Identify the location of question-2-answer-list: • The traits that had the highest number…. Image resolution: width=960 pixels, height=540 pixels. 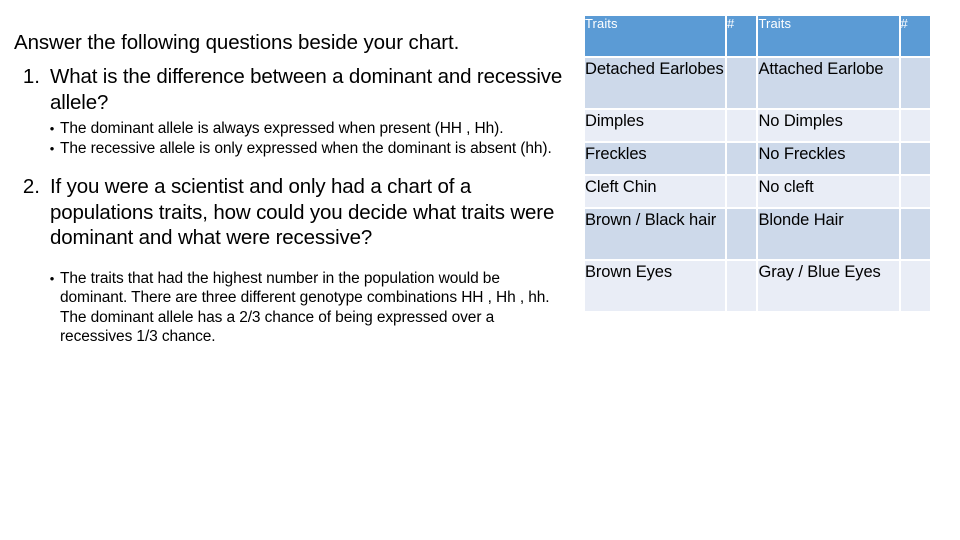
(292, 308).